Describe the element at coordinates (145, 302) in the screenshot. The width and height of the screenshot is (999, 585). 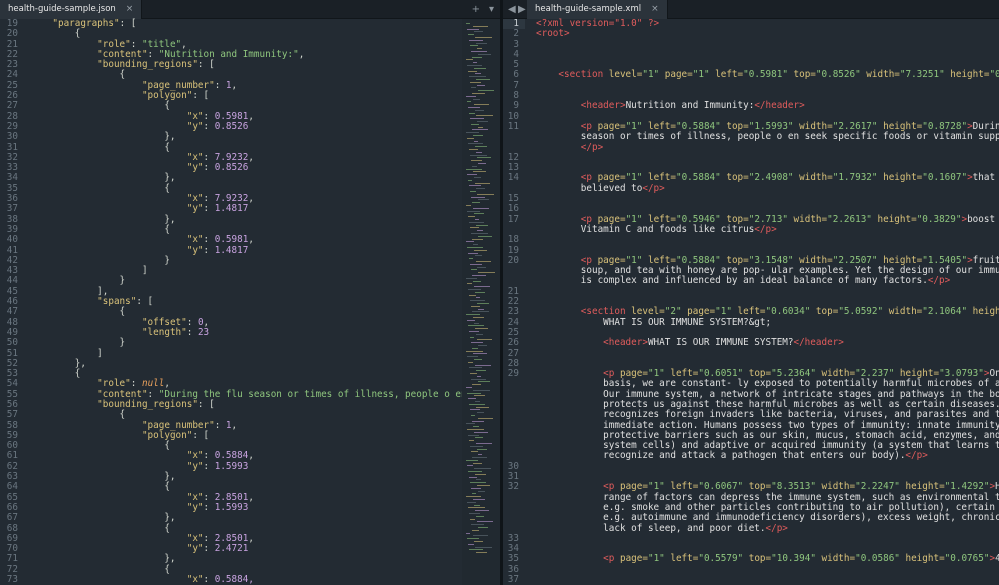
I see `code-token: : [` at that location.